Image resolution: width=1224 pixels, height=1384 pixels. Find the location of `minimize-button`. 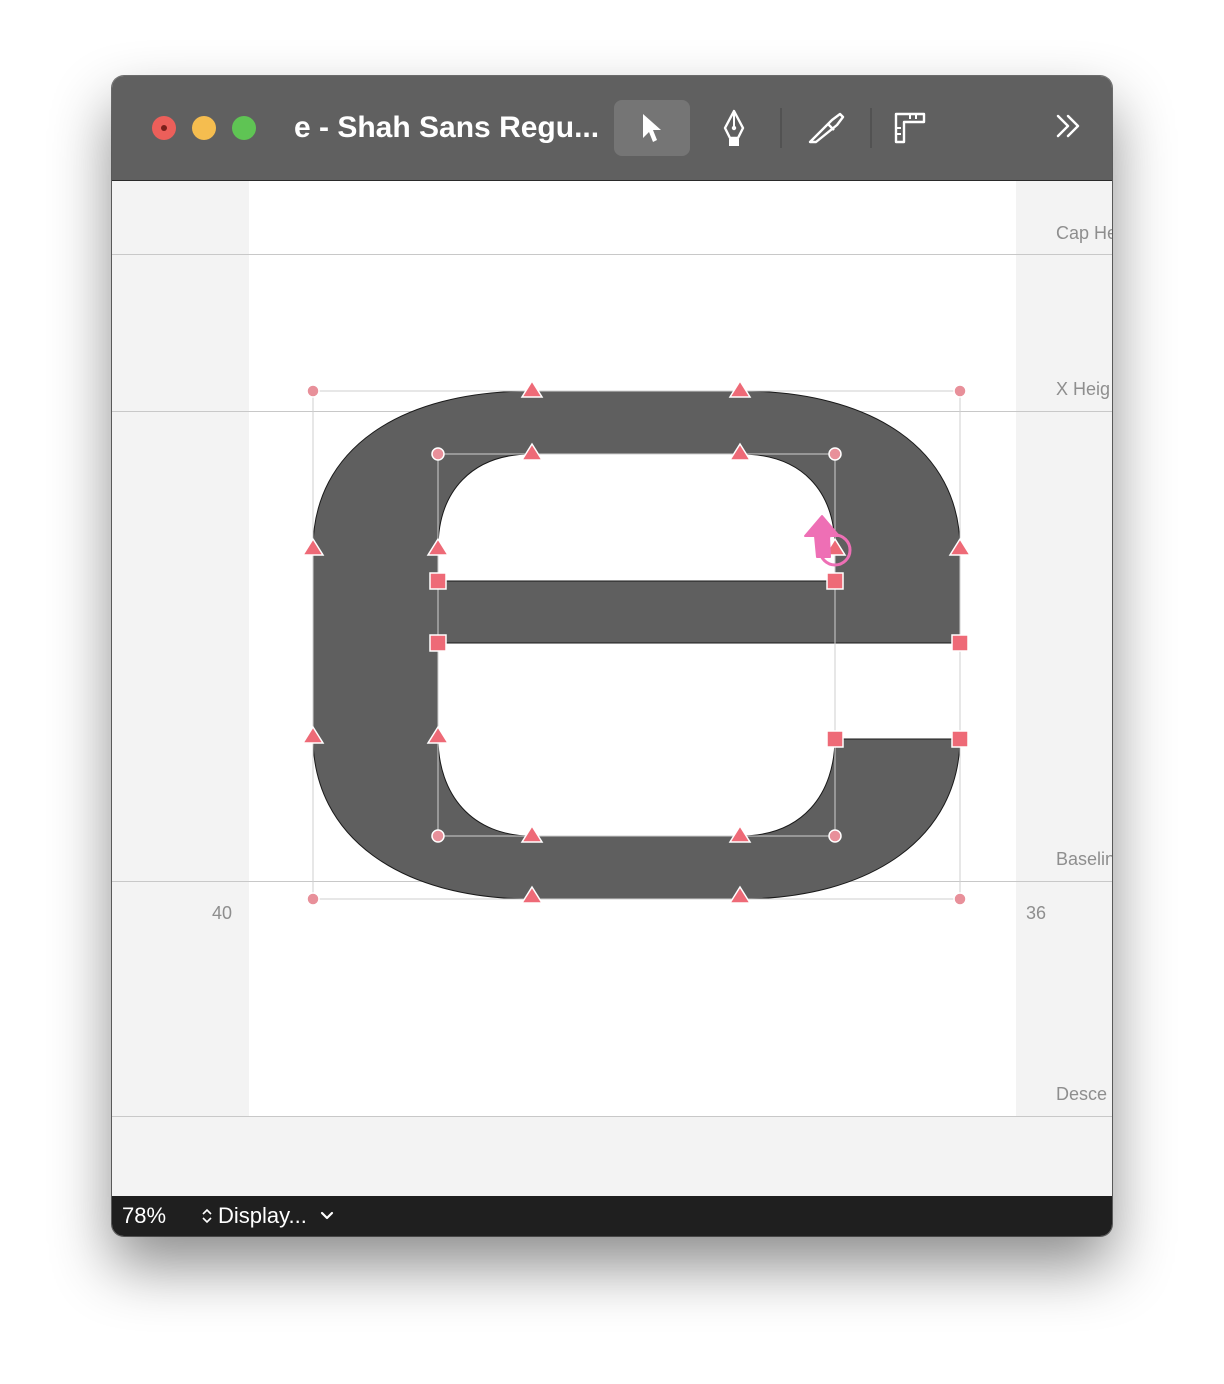

minimize-button is located at coordinates (204, 128).